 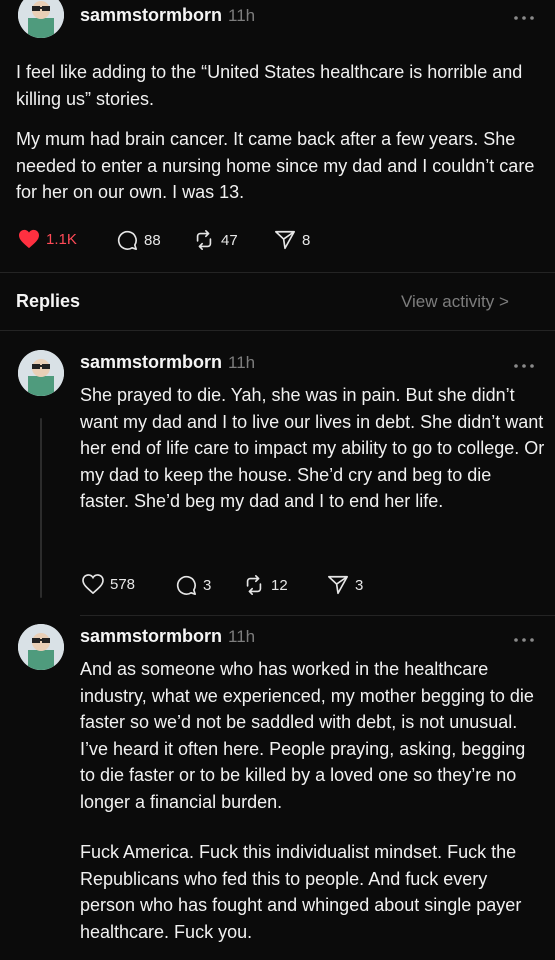 I want to click on repost-button: 12, so click(x=265, y=585).